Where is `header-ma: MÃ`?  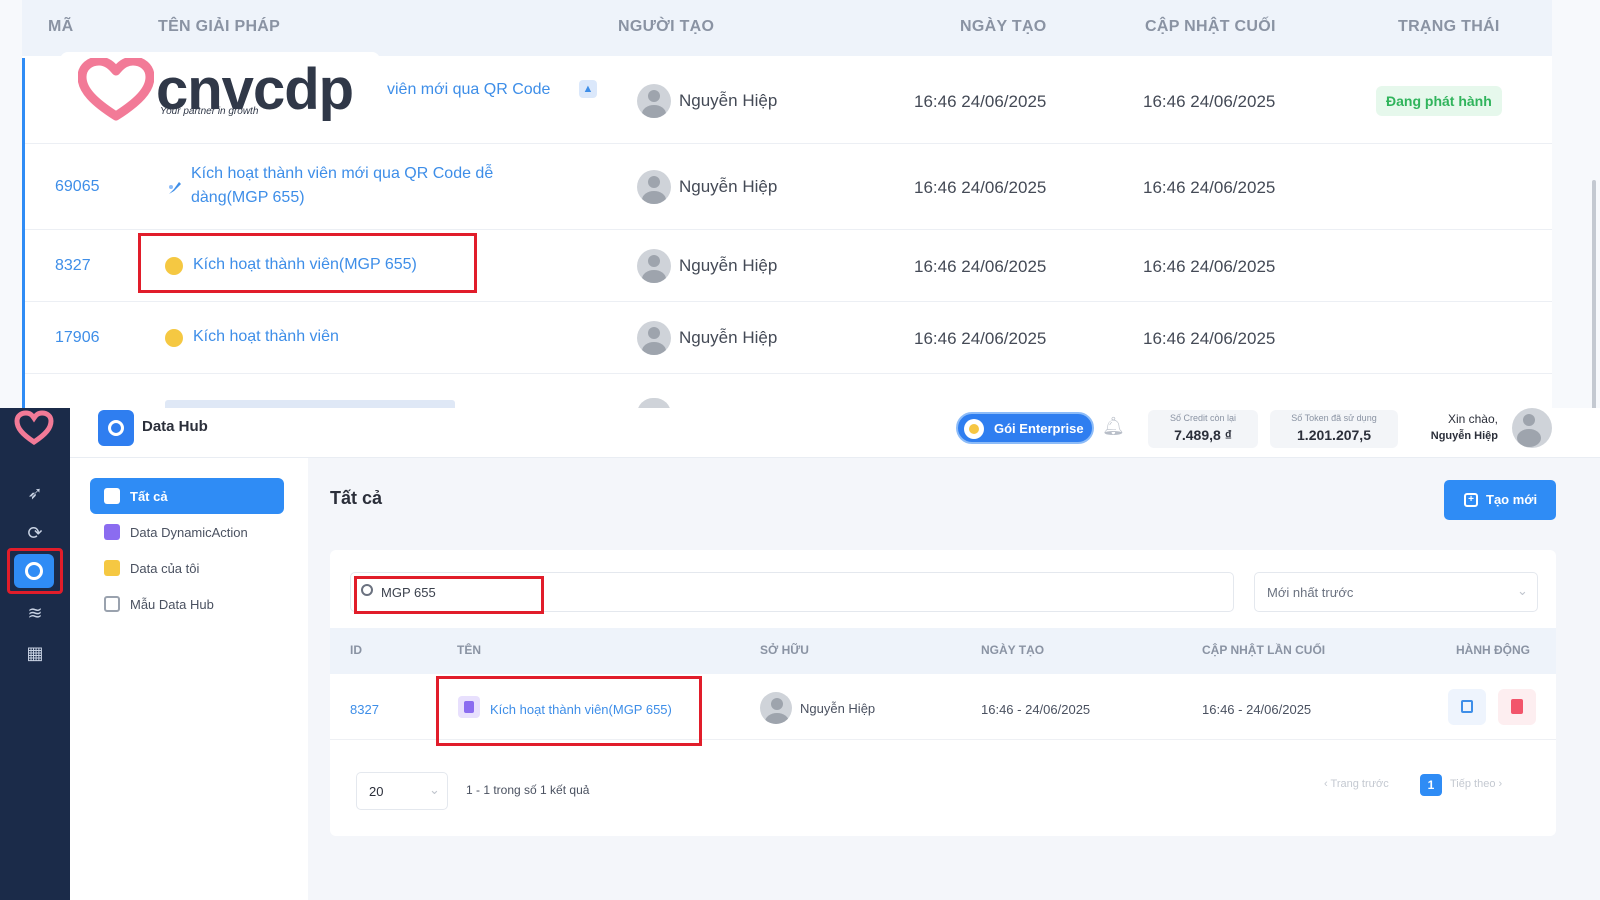
header-ma: MÃ is located at coordinates (61, 26).